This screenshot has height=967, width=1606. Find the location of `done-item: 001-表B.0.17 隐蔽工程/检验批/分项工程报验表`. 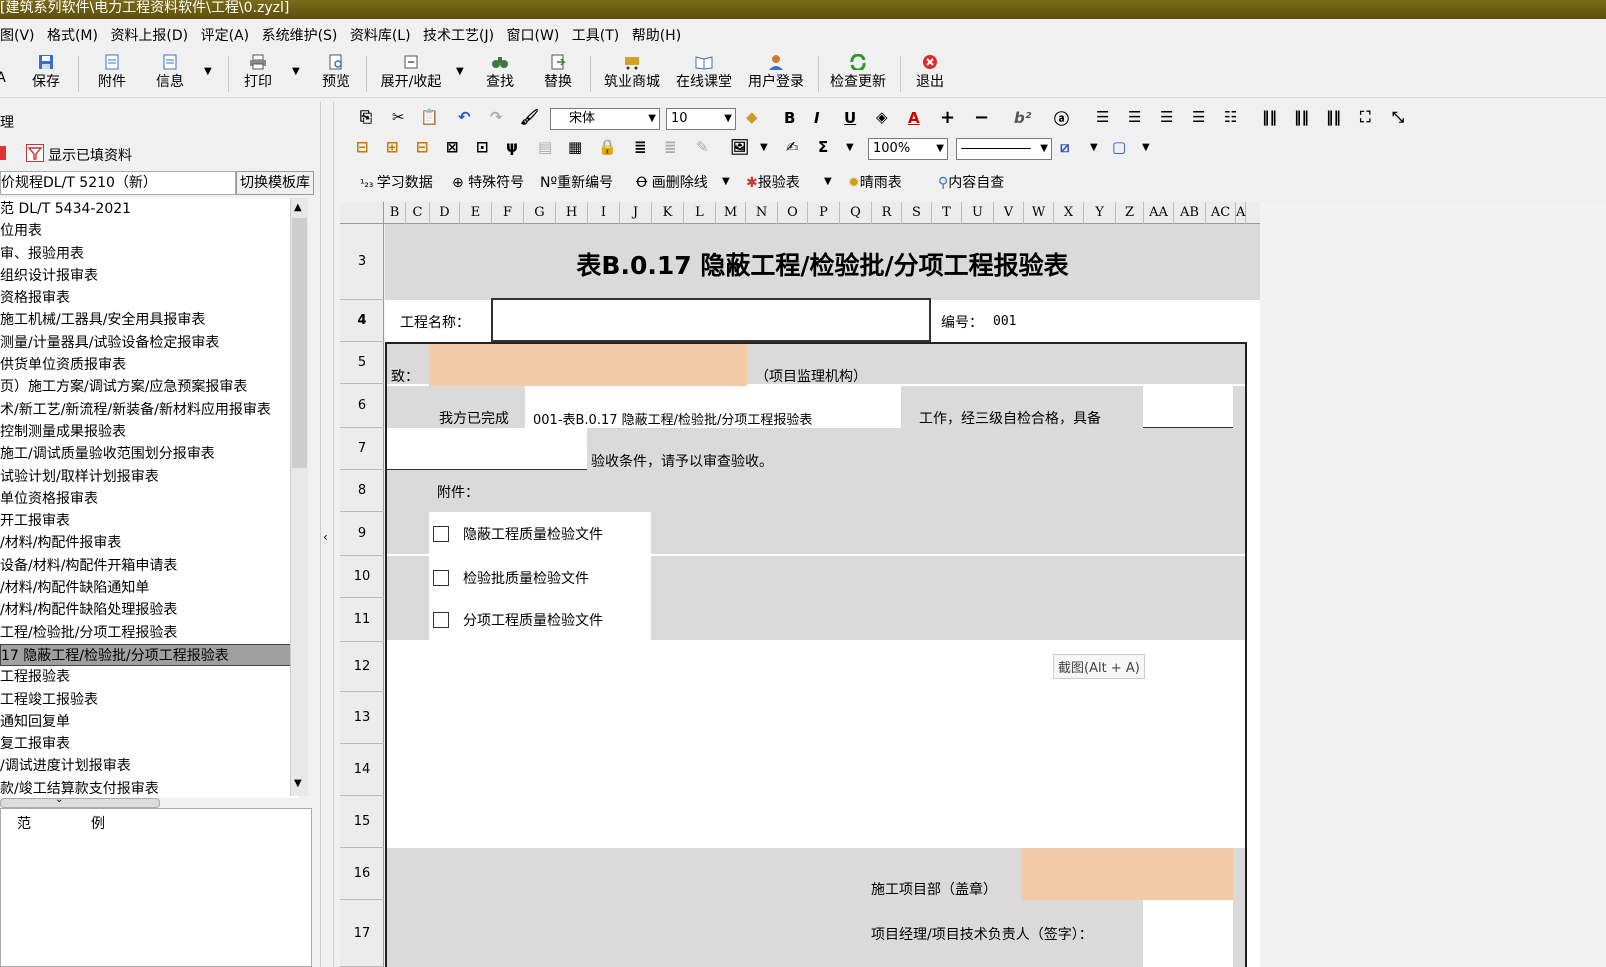

done-item: 001-表B.0.17 隐蔽工程/检验批/分项工程报验表 is located at coordinates (672, 418).